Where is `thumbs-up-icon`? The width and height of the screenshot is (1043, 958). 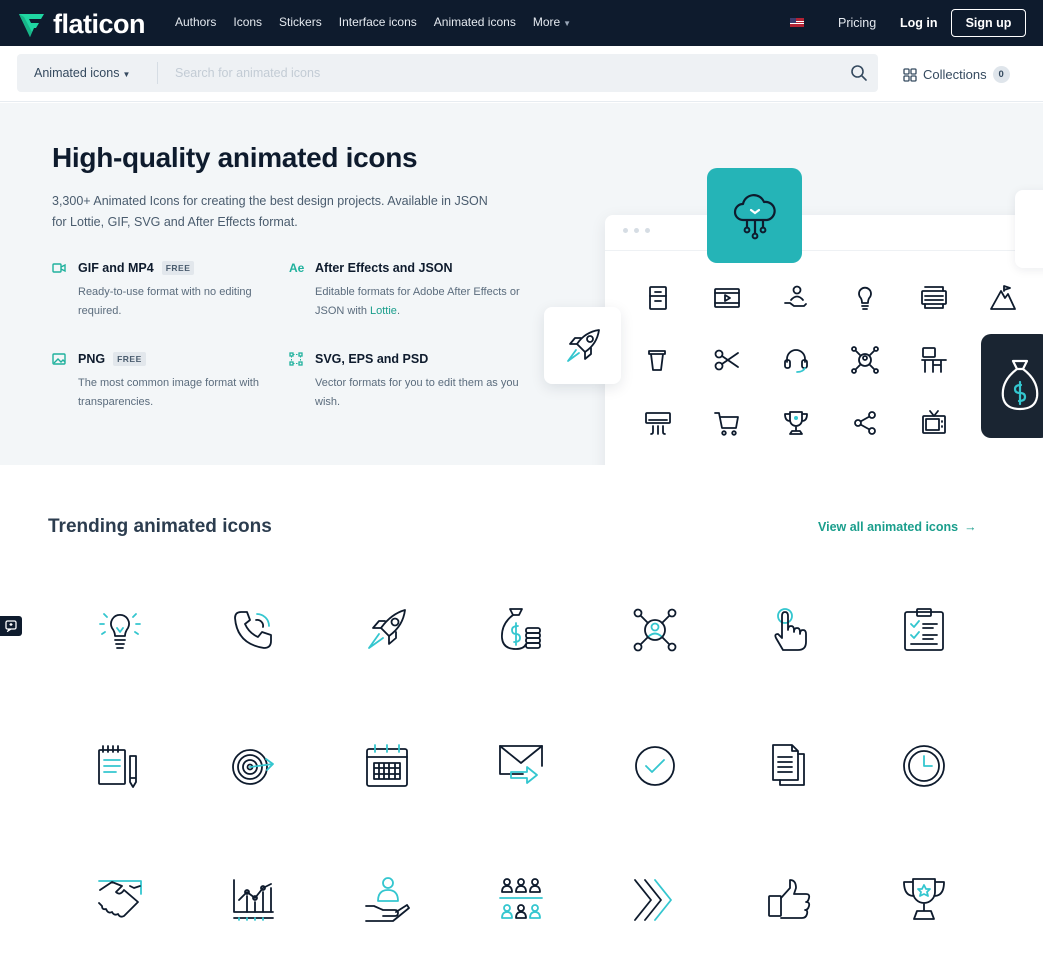 thumbs-up-icon is located at coordinates (790, 900).